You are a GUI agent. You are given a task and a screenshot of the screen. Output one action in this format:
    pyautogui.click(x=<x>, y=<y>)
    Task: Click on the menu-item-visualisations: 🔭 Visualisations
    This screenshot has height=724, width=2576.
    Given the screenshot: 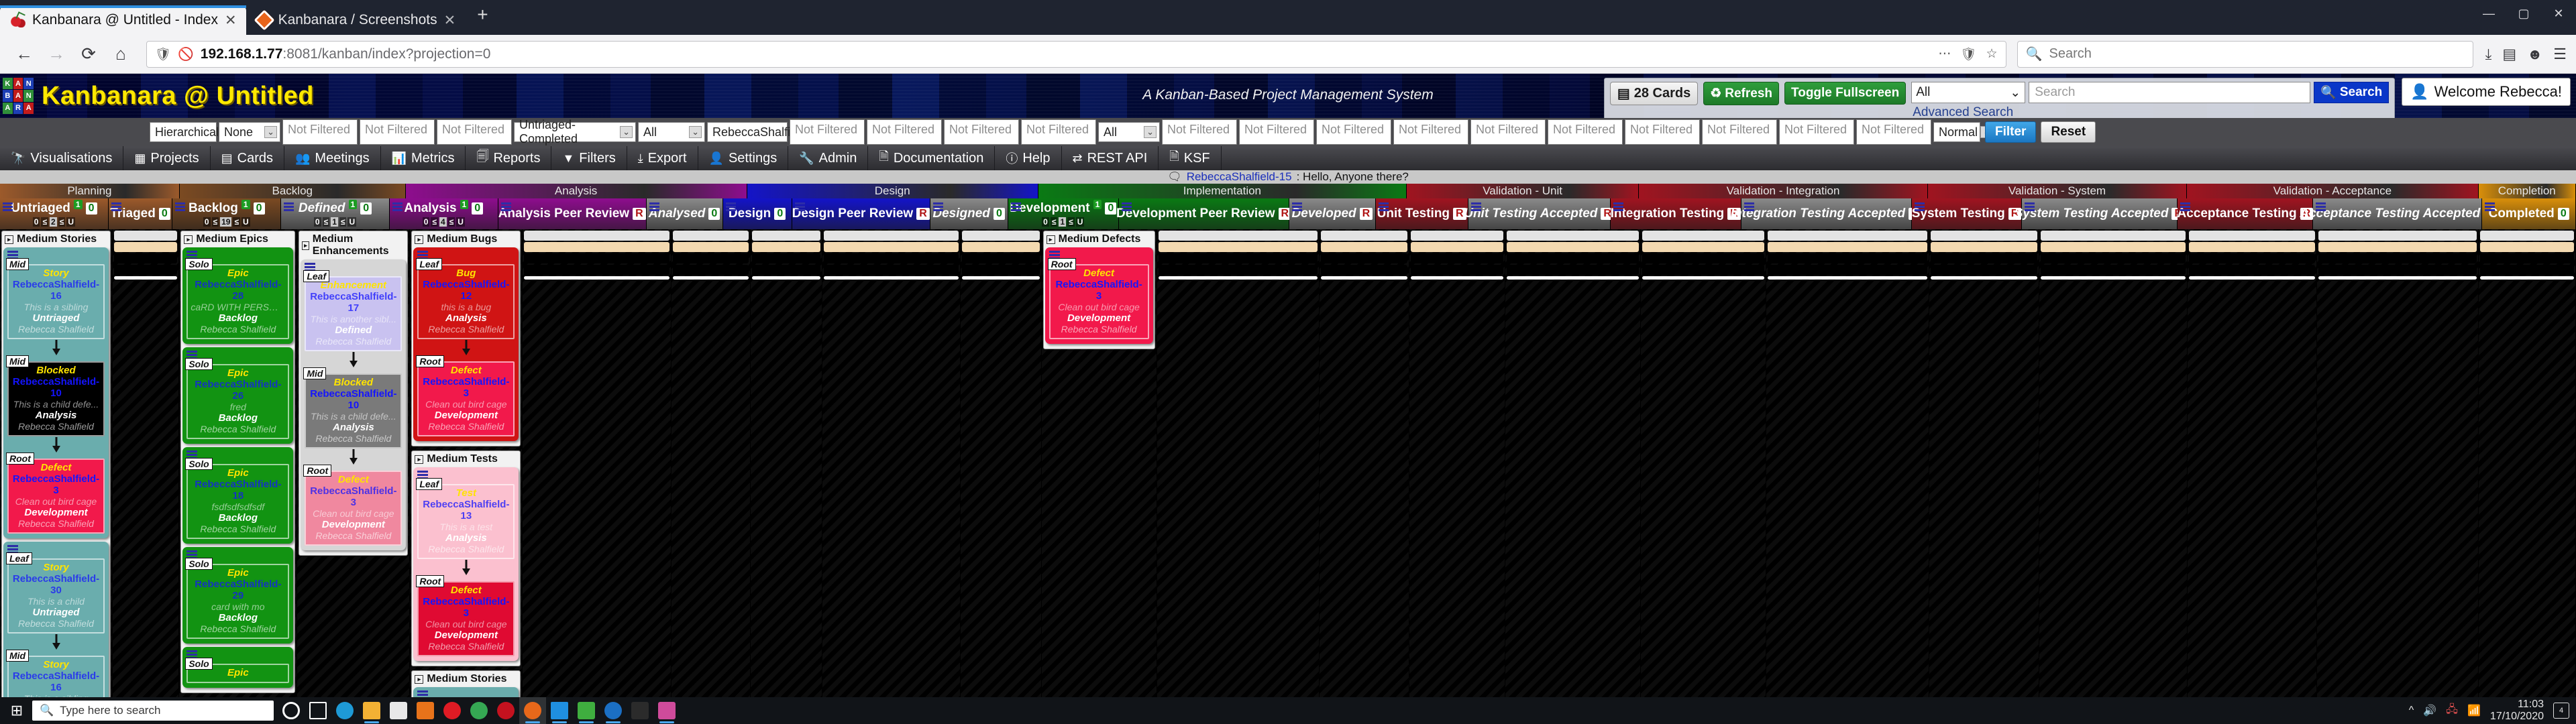 What is the action you would take?
    pyautogui.click(x=62, y=158)
    